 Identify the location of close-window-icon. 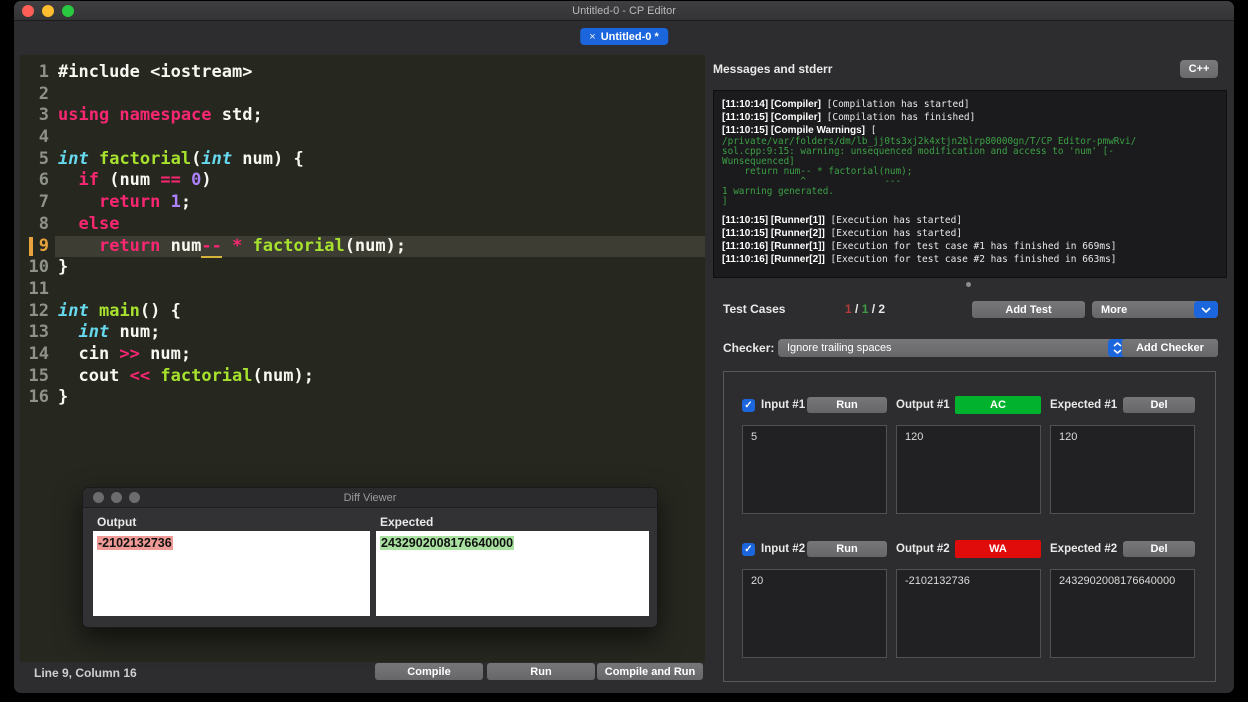
(28, 11).